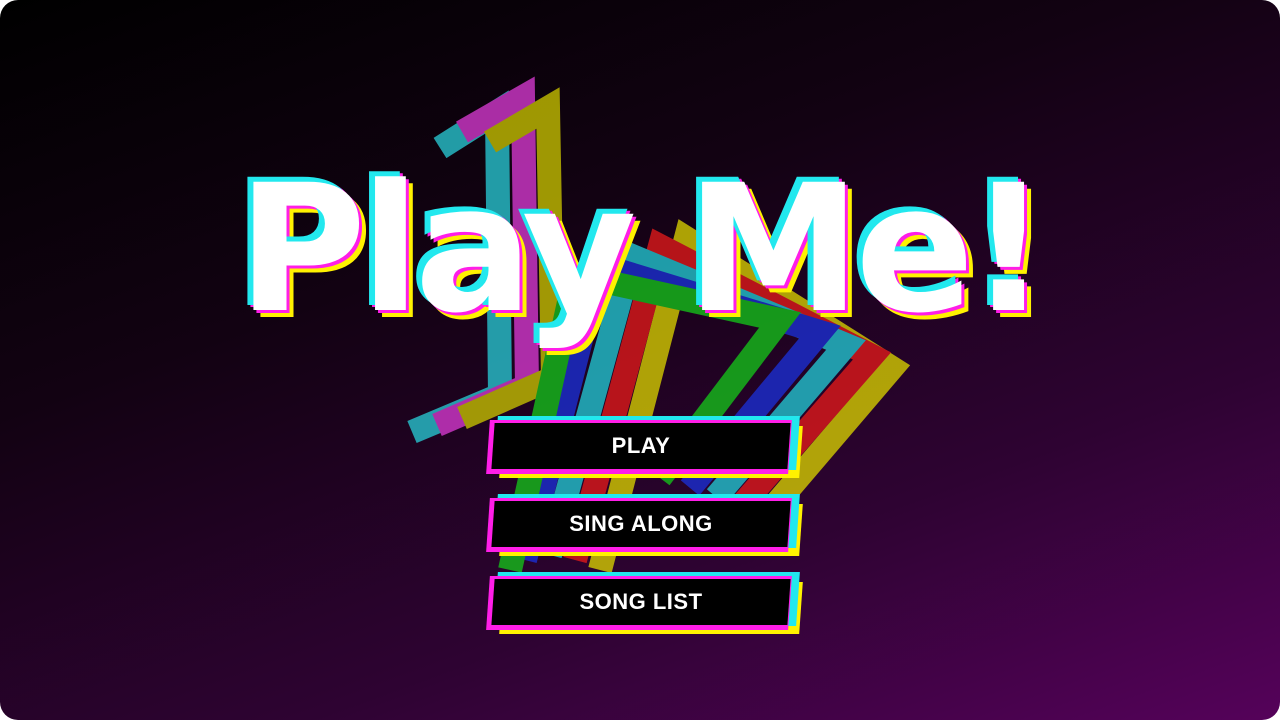 The width and height of the screenshot is (1280, 720). Describe the element at coordinates (641, 445) in the screenshot. I see `play-button-label: PLAY` at that location.